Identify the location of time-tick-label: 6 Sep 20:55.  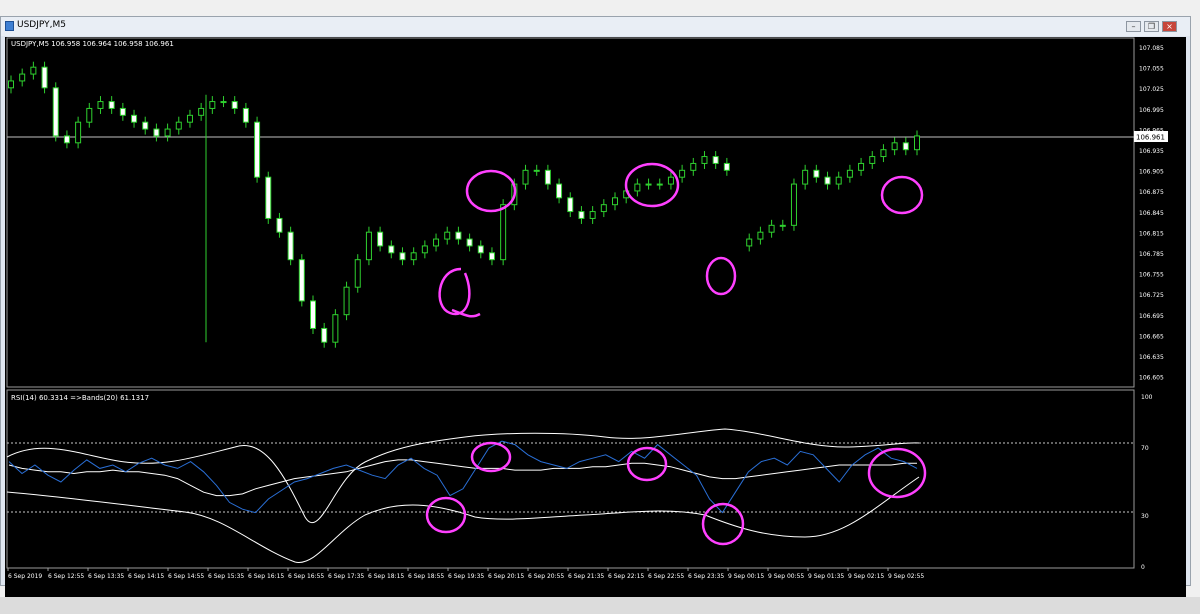
(546, 576).